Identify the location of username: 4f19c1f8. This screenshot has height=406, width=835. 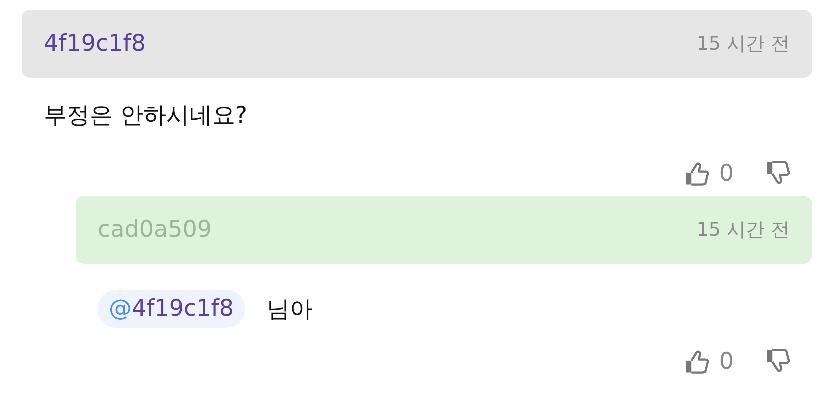
(95, 44).